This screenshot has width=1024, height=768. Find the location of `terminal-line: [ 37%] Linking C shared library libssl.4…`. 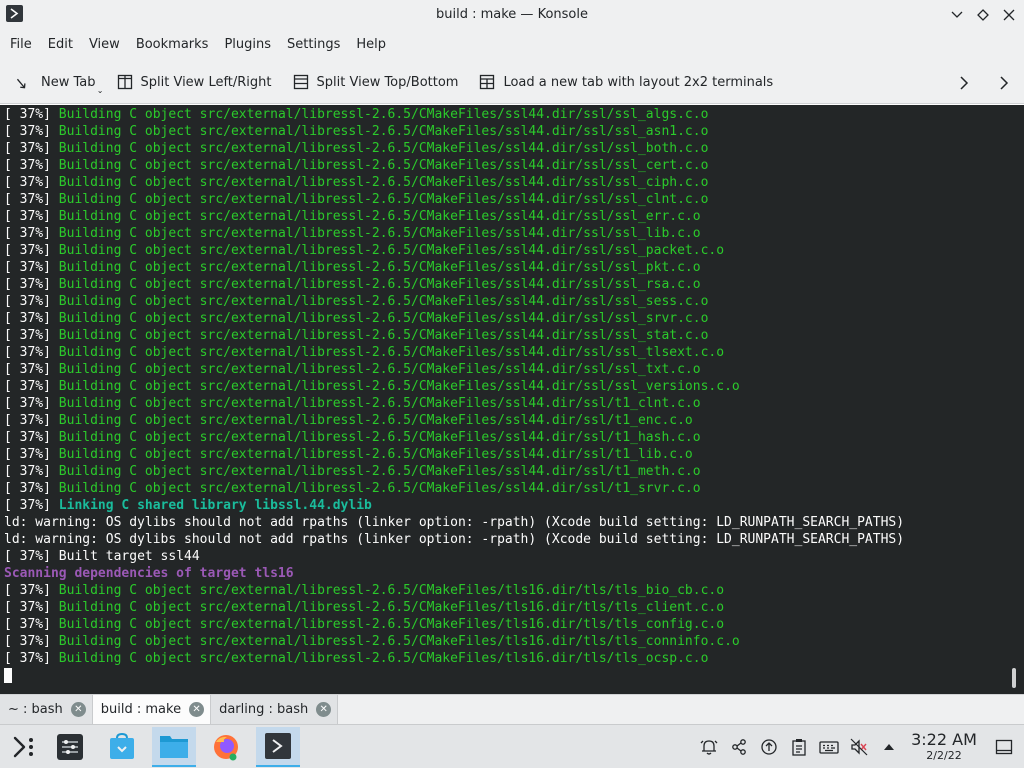

terminal-line: [ 37%] Linking C shared library libssl.4… is located at coordinates (454, 505).